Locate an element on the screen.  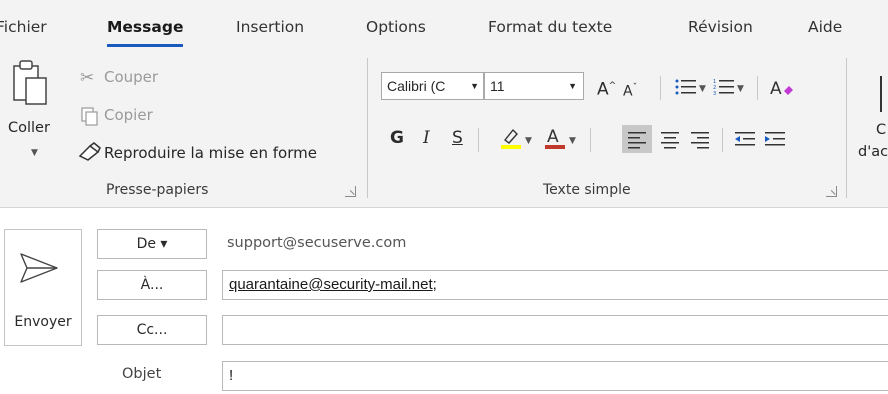
format-painter-icon is located at coordinates (90, 154).